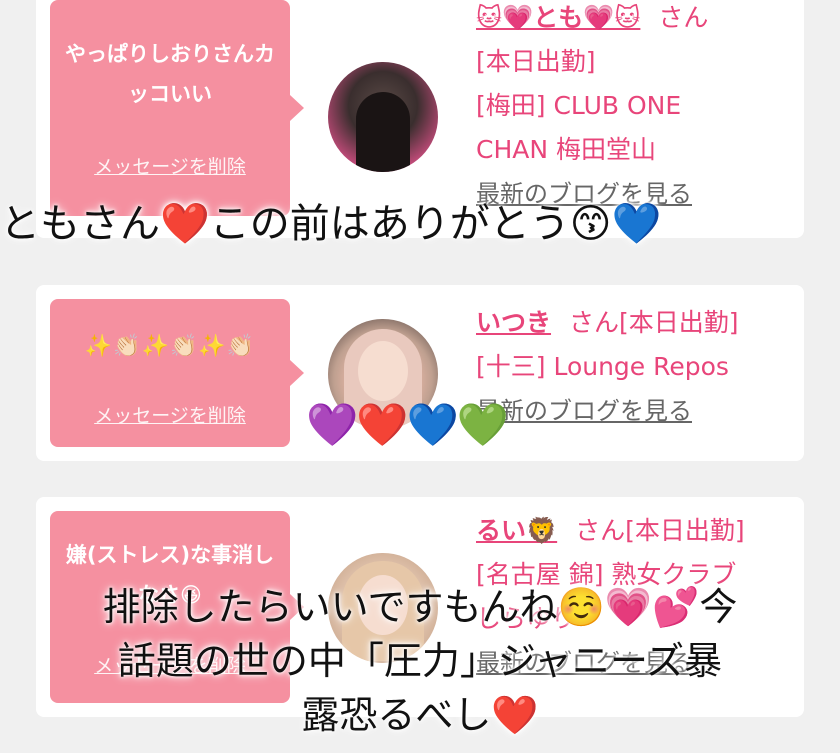 This screenshot has height=753, width=840. I want to click on latest-blog-link: 最新のブログを見る, so click(636, 411).